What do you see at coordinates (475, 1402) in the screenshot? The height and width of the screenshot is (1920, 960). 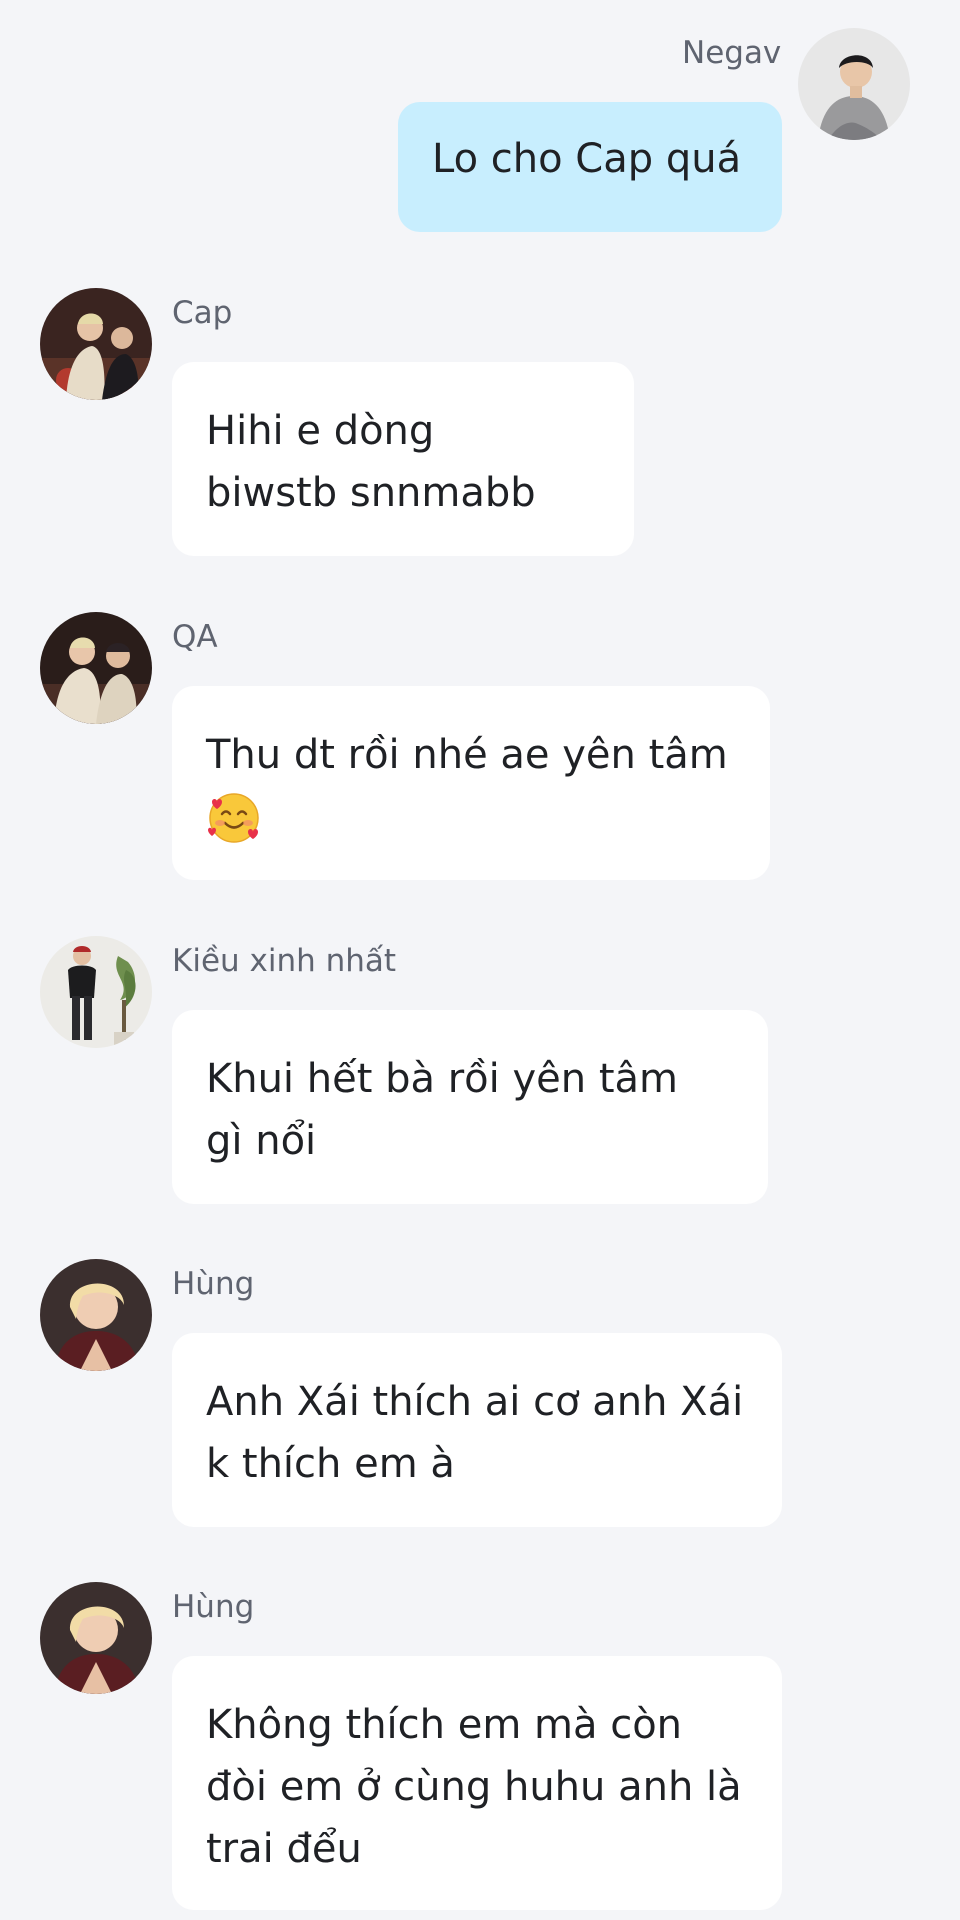 I see `message-text: Anh Xái thích ai cơ anh Xái` at bounding box center [475, 1402].